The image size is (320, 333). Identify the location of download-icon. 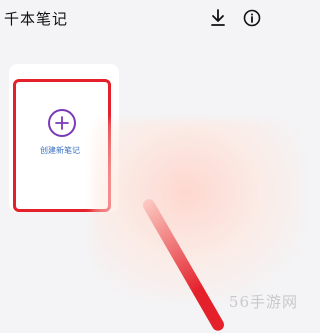
(218, 17).